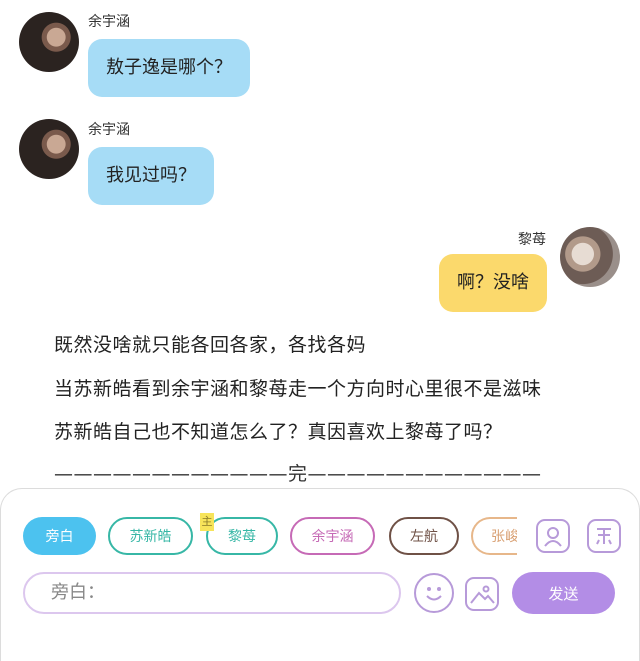 Image resolution: width=640 pixels, height=661 pixels. I want to click on role-chip-zuo-hang: 左航, so click(424, 536).